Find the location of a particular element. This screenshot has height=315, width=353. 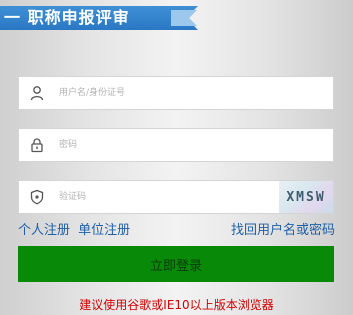

browser-notice: 建议使用谷歌或IE10以上版本浏览器 is located at coordinates (176, 305).